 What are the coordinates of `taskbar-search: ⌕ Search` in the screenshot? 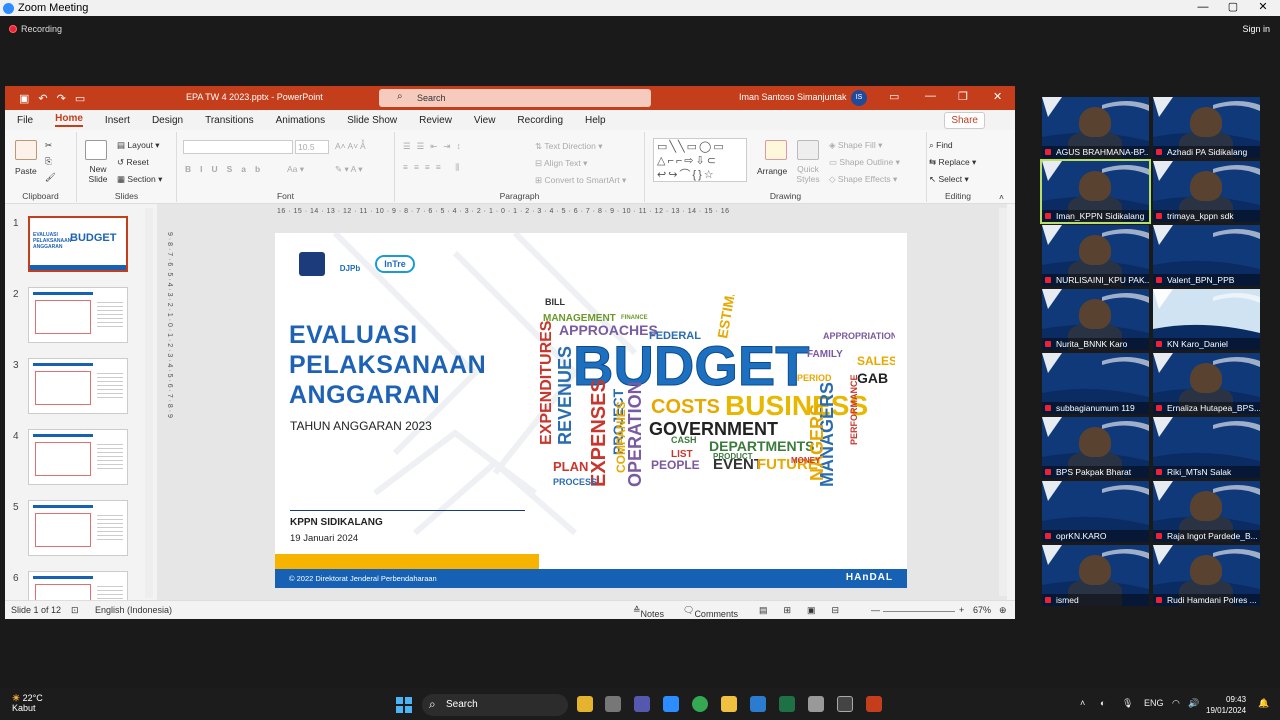 It's located at (495, 705).